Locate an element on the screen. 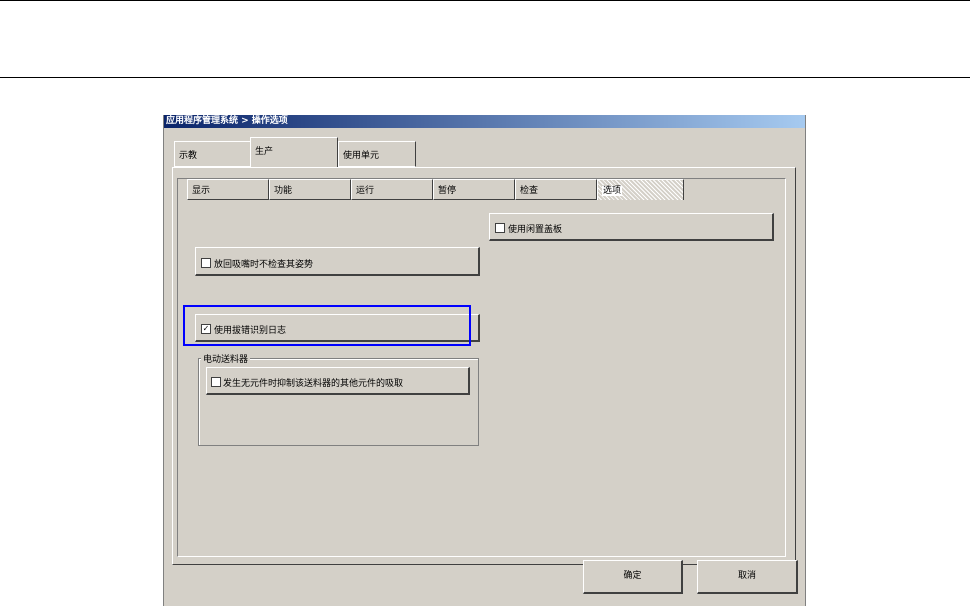 The width and height of the screenshot is (970, 606). subtab-function: 功能 is located at coordinates (310, 189).